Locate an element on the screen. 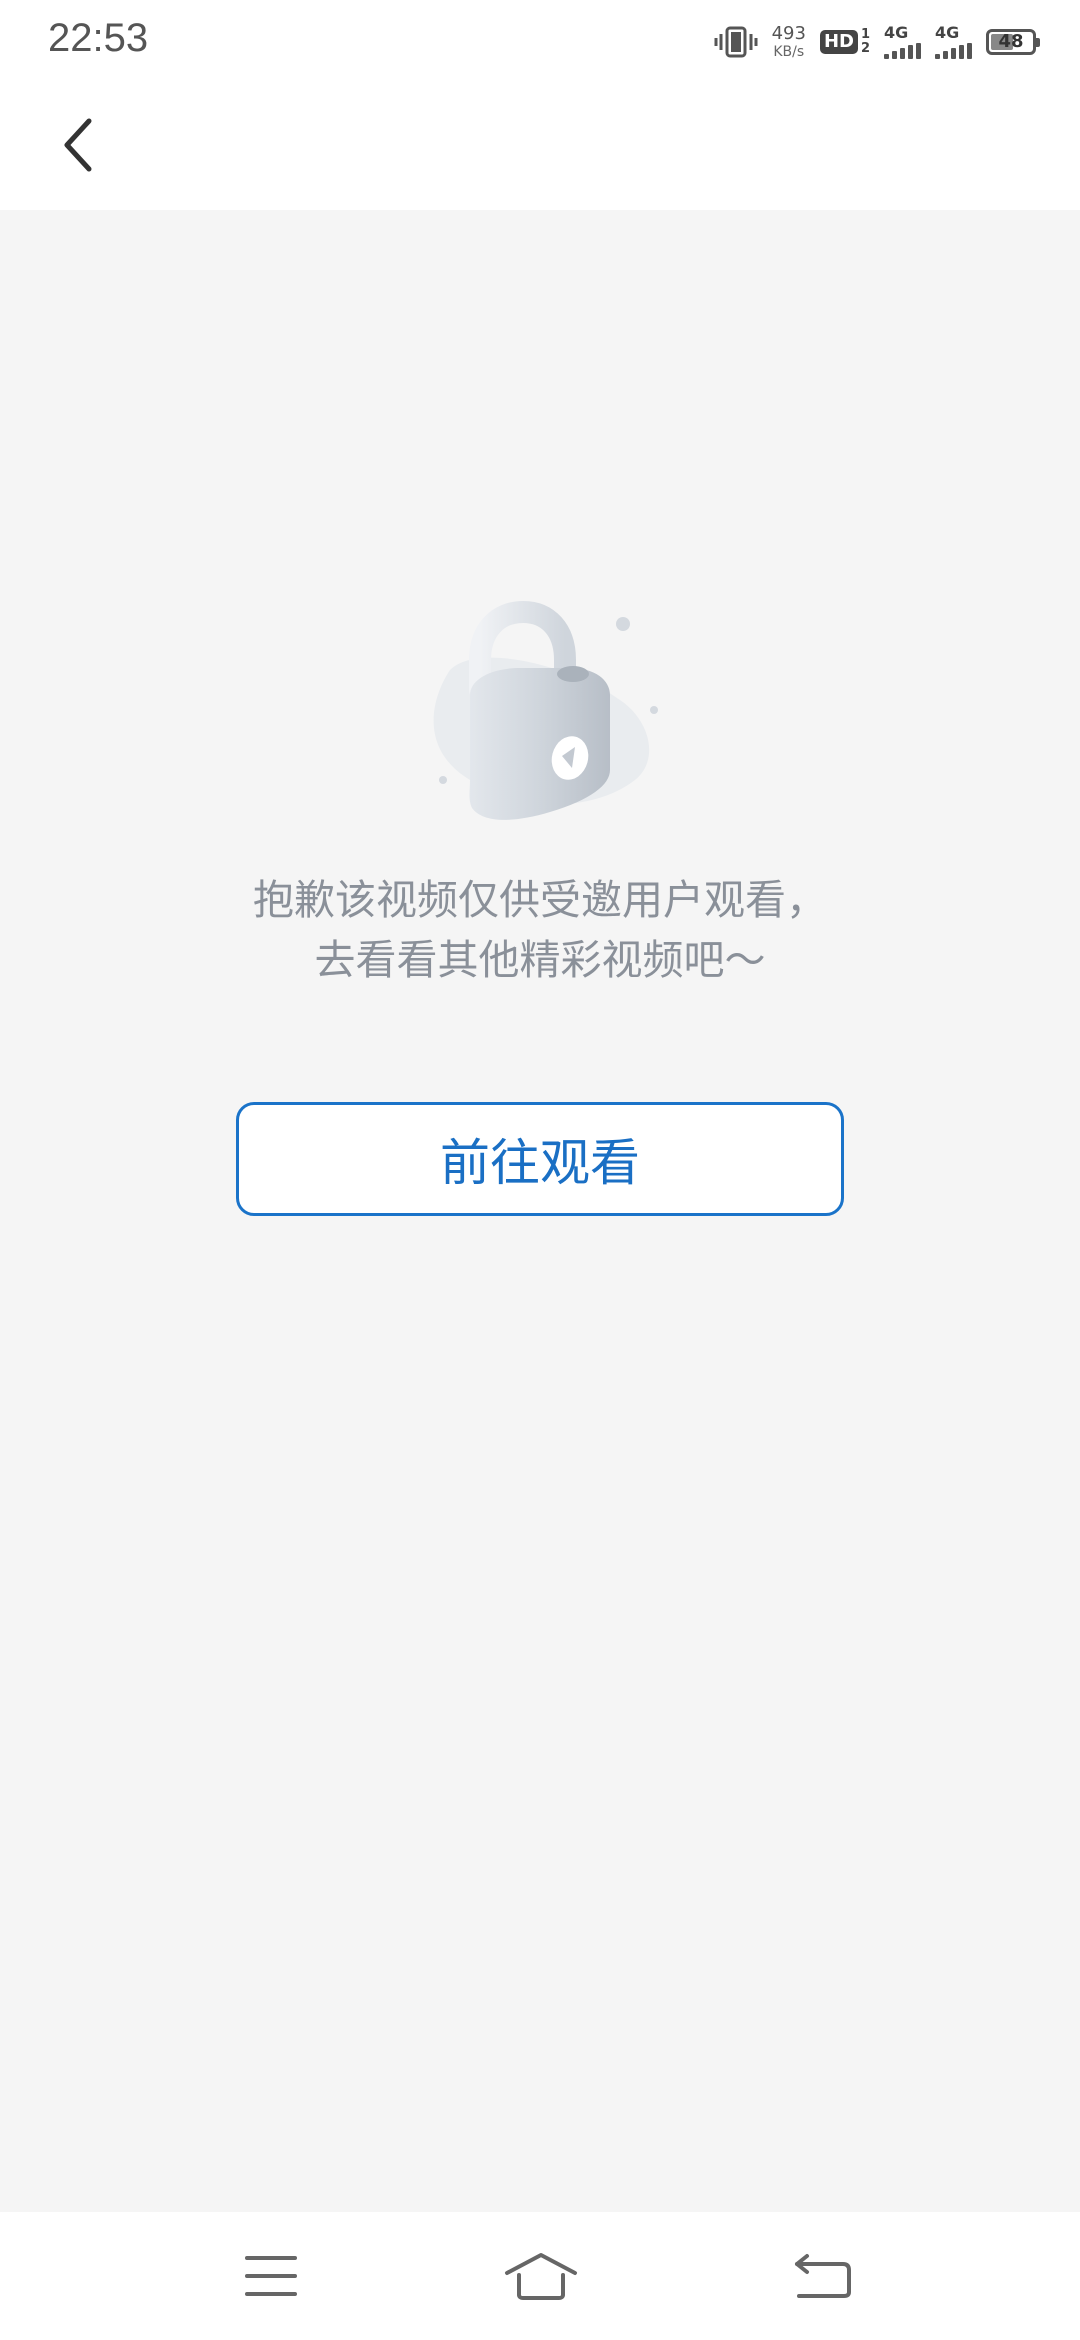 The height and width of the screenshot is (2340, 1080). nav-menu-button is located at coordinates (271, 2276).